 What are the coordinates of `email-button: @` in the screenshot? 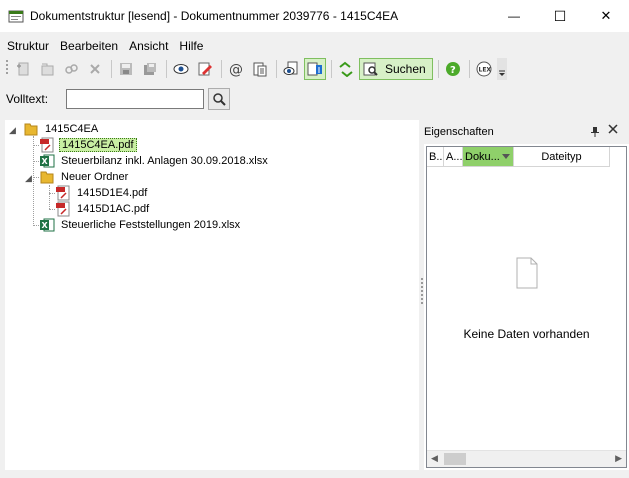 It's located at (236, 69).